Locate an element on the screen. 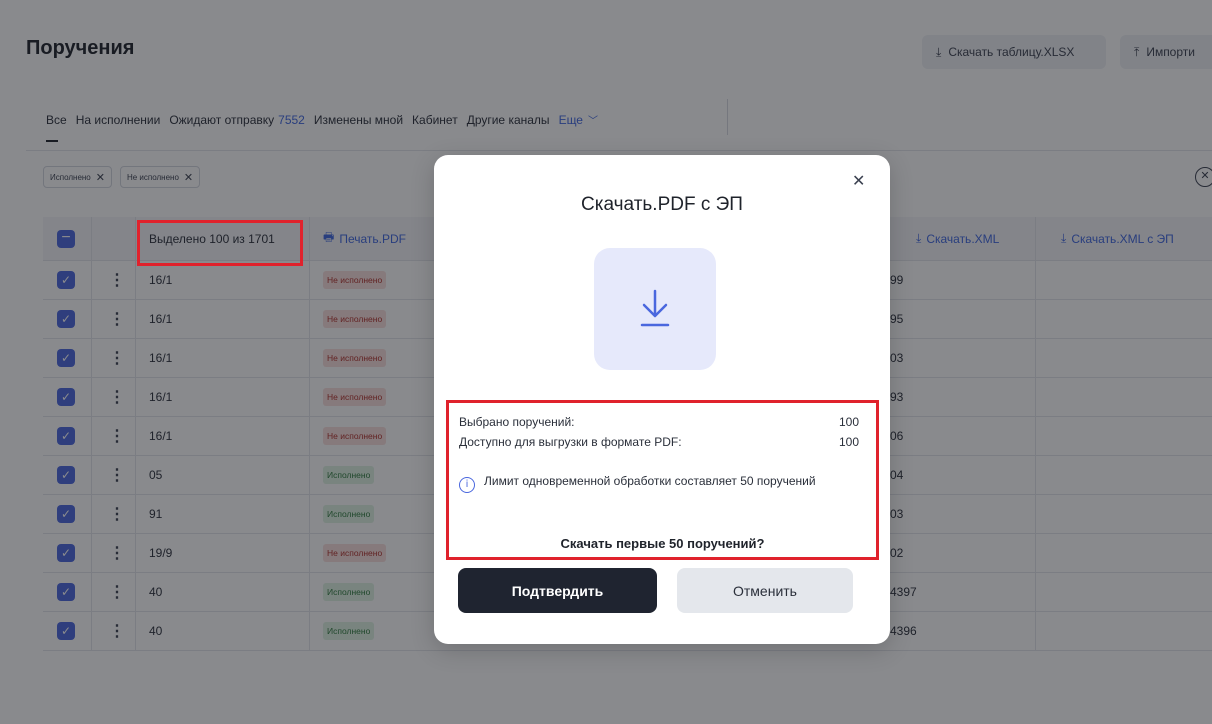 Image resolution: width=1212 pixels, height=724 pixels. available-label: Доступно для выгрузки в формате PDF: is located at coordinates (570, 442).